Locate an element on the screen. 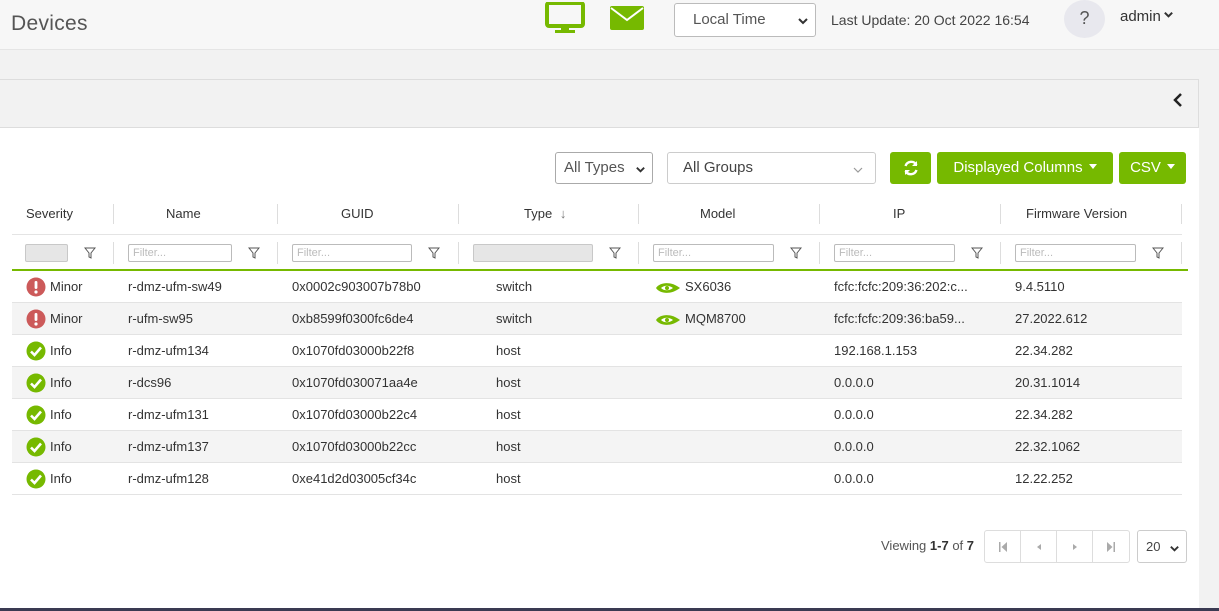 This screenshot has width=1219, height=611. csv-label: CSV is located at coordinates (1145, 167).